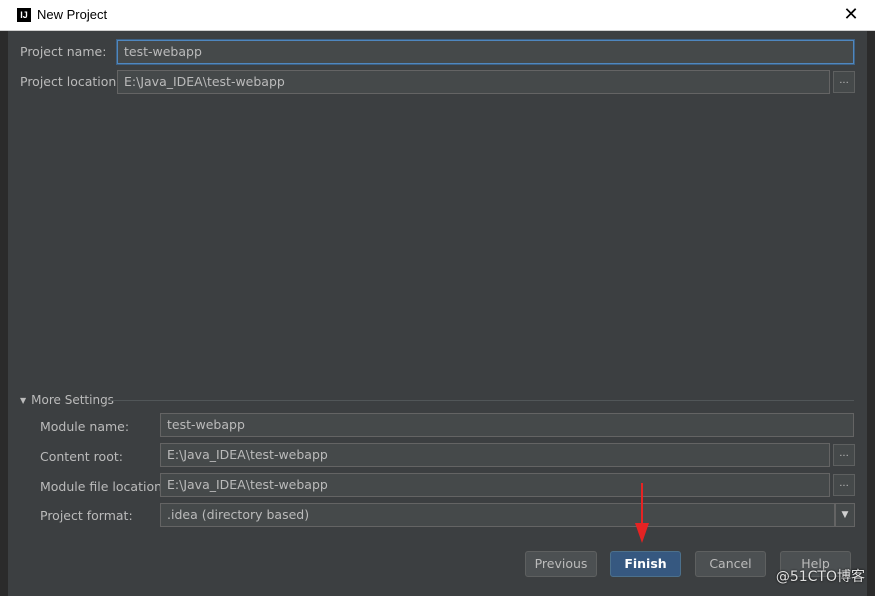 The width and height of the screenshot is (875, 596). Describe the element at coordinates (481, 400) in the screenshot. I see `section-divider` at that location.